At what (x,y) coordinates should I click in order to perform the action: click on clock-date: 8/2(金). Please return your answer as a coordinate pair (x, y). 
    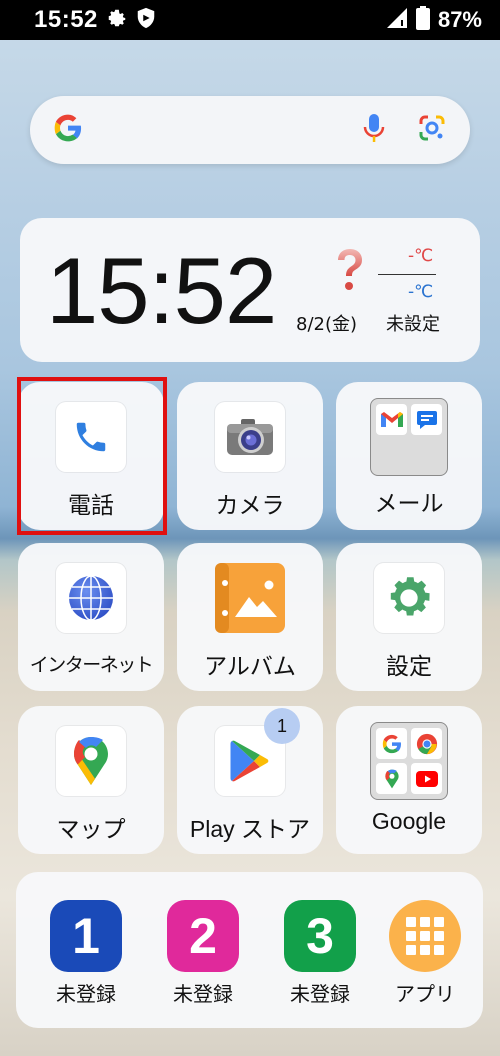
    Looking at the image, I should click on (327, 324).